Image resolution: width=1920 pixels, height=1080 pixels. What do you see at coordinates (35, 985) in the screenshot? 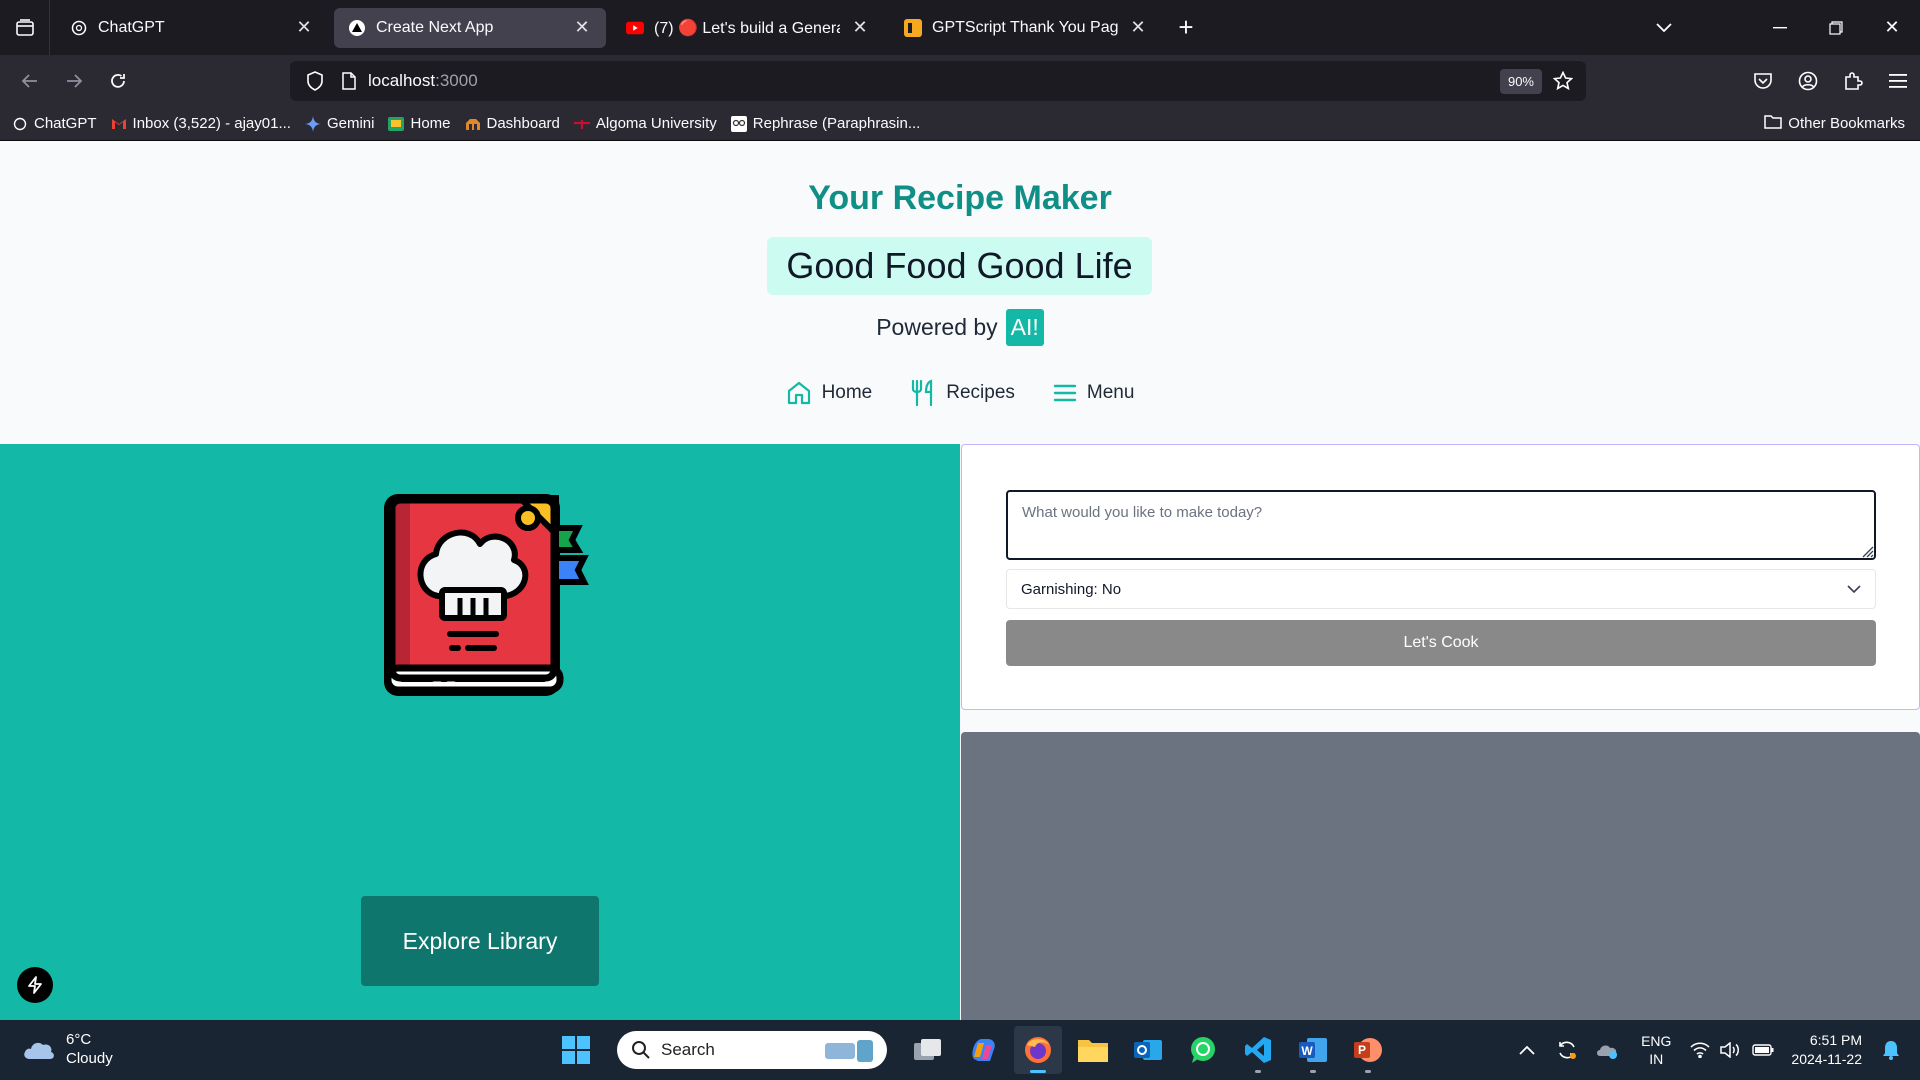
I see `dev-tools-button` at bounding box center [35, 985].